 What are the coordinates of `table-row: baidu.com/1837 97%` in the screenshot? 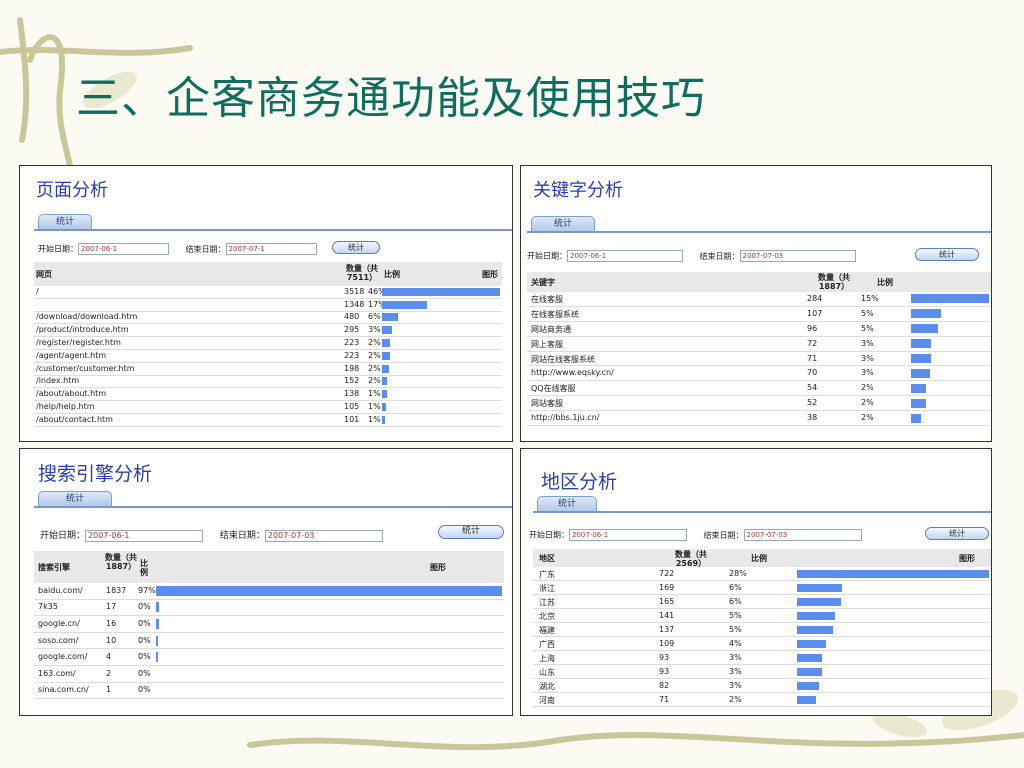 It's located at (269, 591).